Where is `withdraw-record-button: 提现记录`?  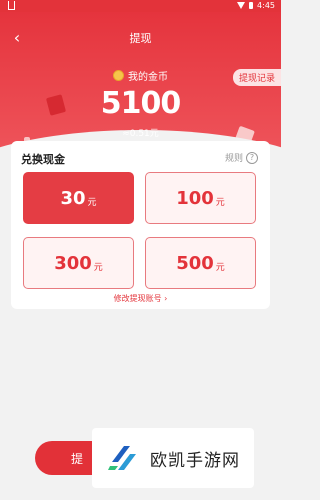
withdraw-record-button: 提现记录 is located at coordinates (256, 77).